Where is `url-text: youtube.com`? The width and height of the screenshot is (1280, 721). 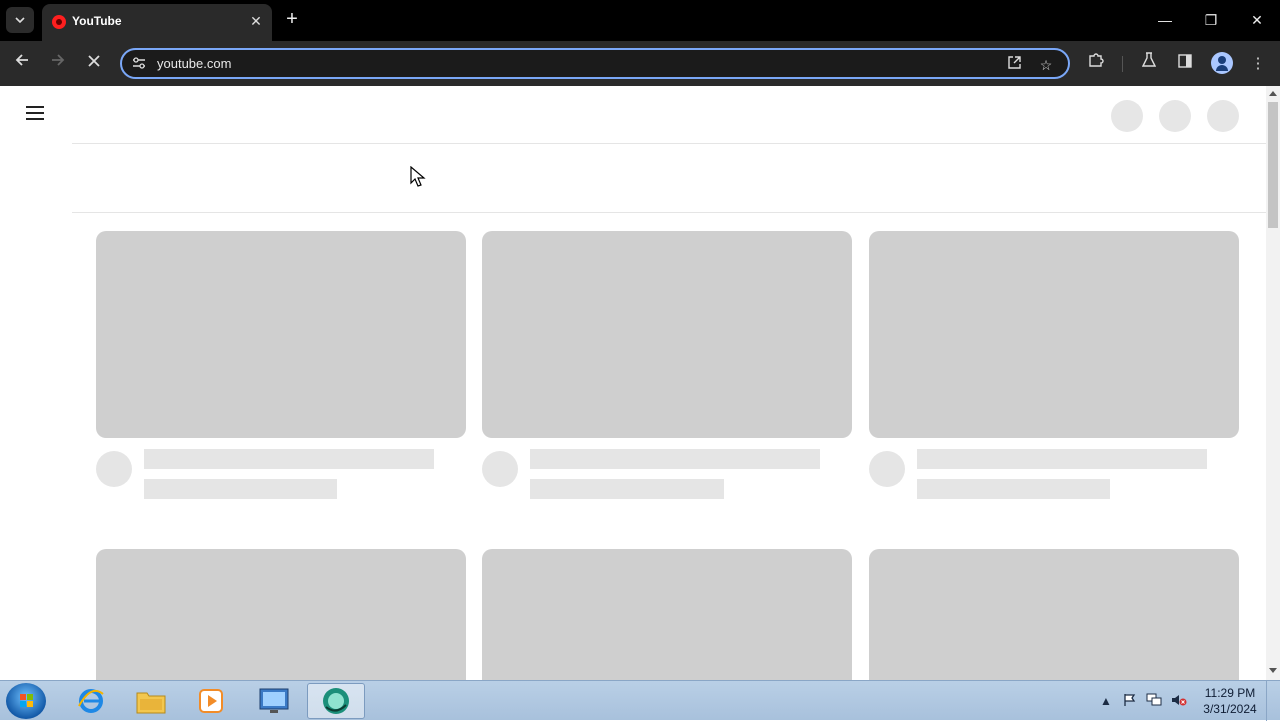 url-text: youtube.com is located at coordinates (194, 63).